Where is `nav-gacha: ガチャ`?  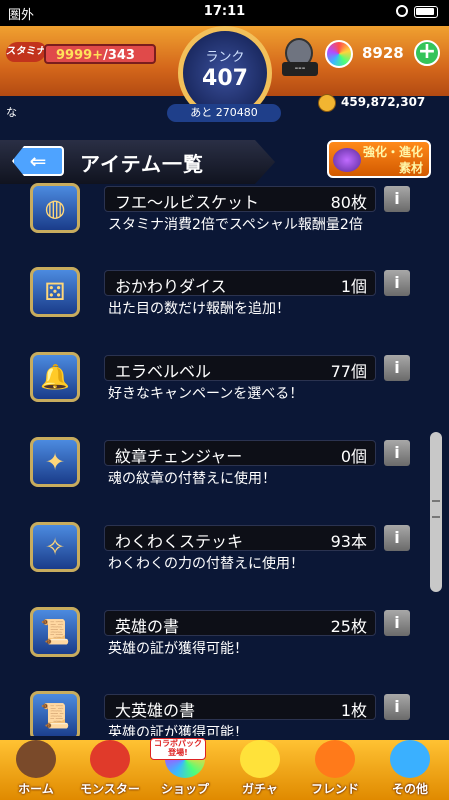
nav-gacha: ガチャ is located at coordinates (260, 770).